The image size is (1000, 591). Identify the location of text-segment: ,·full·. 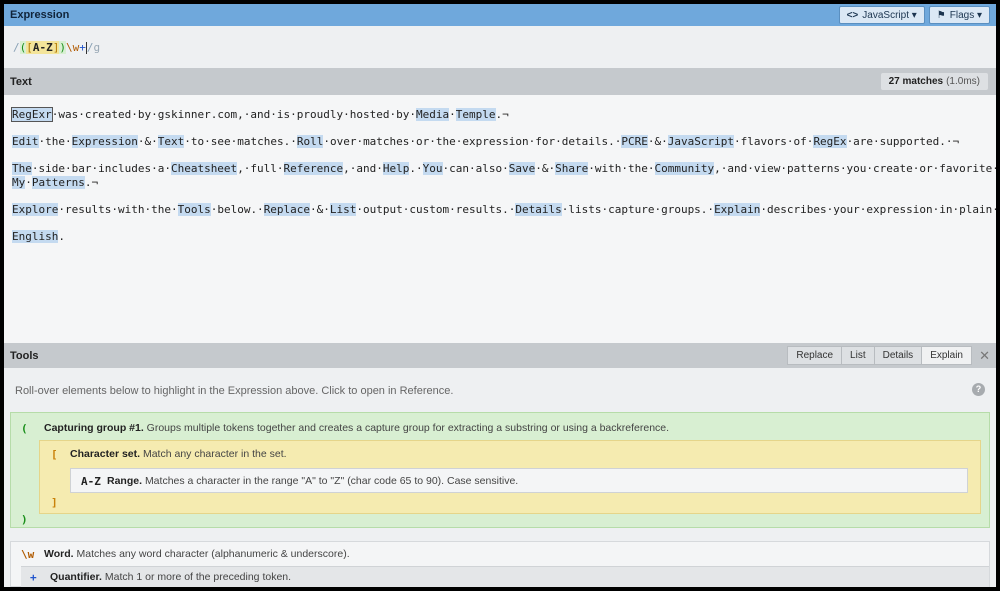
(260, 168).